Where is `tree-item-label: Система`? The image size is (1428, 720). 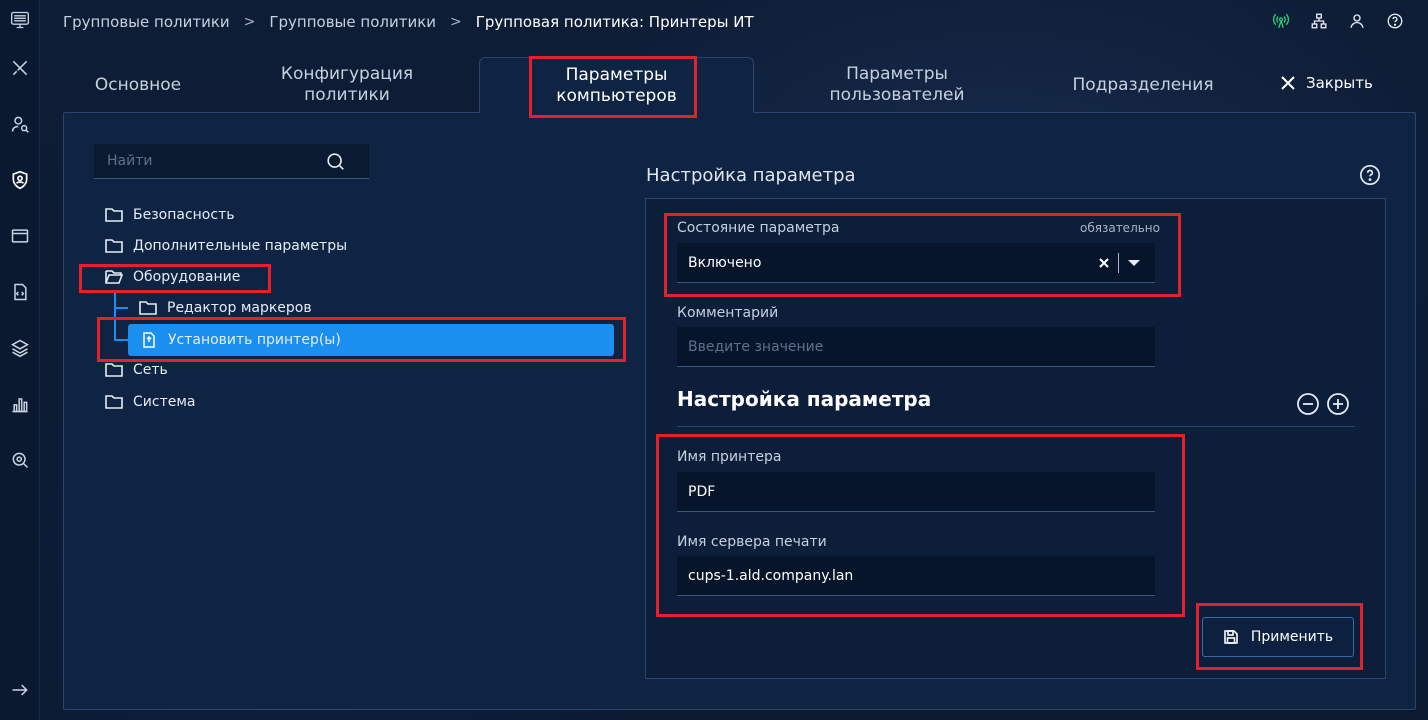
tree-item-label: Система is located at coordinates (164, 402).